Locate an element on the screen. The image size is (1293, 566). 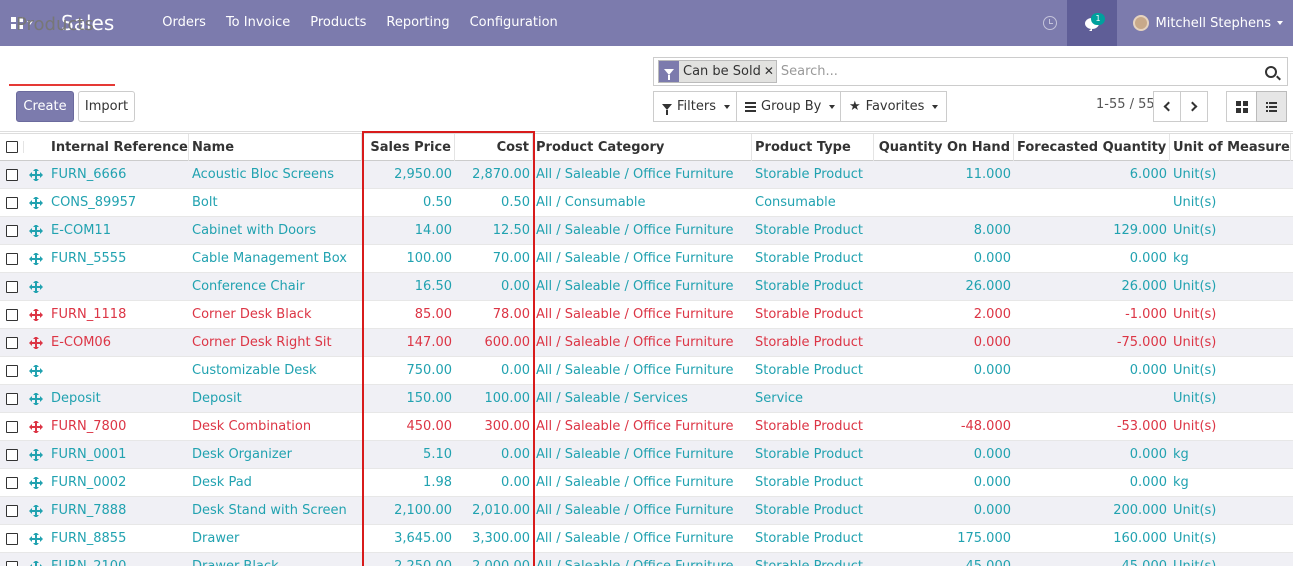
menu-to-invoice: To Invoice is located at coordinates (258, 23).